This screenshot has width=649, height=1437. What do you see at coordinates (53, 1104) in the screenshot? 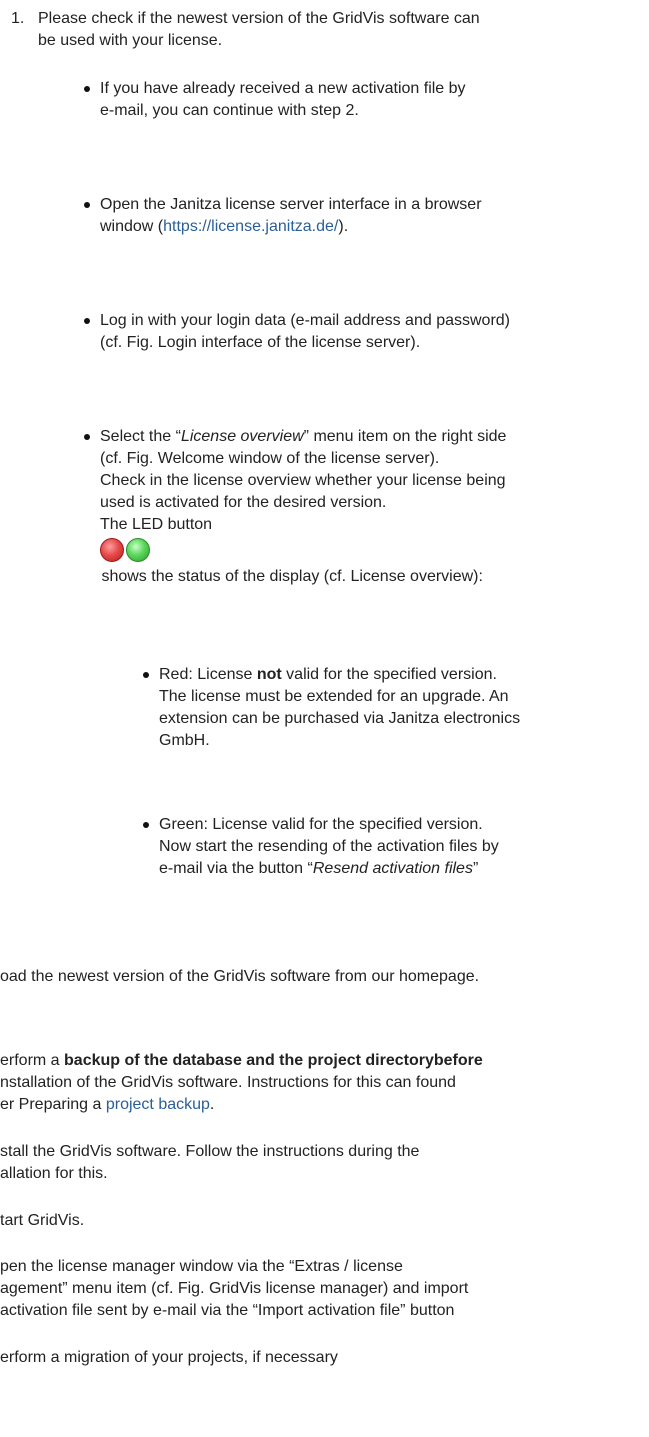
I see `backup-line3-prefix: er Preparing a` at bounding box center [53, 1104].